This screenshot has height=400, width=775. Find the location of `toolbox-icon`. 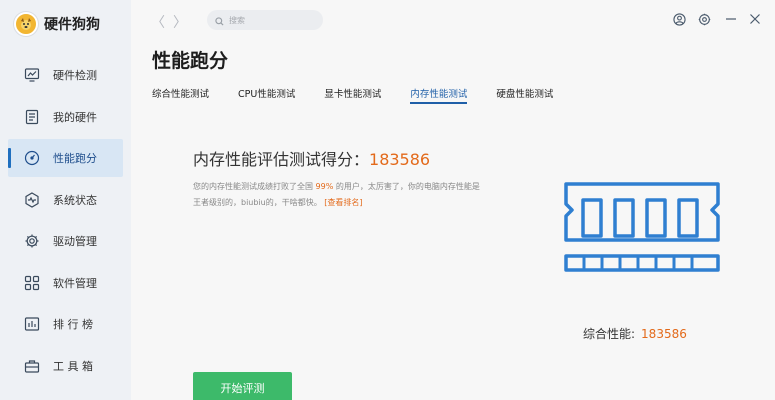

toolbox-icon is located at coordinates (32, 366).